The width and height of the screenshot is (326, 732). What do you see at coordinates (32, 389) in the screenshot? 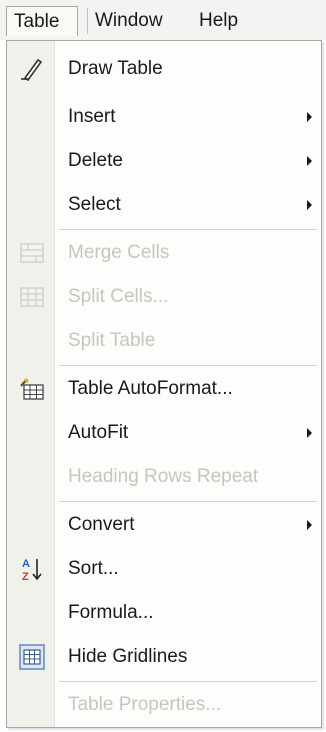
I see `table-autoformat-icon` at bounding box center [32, 389].